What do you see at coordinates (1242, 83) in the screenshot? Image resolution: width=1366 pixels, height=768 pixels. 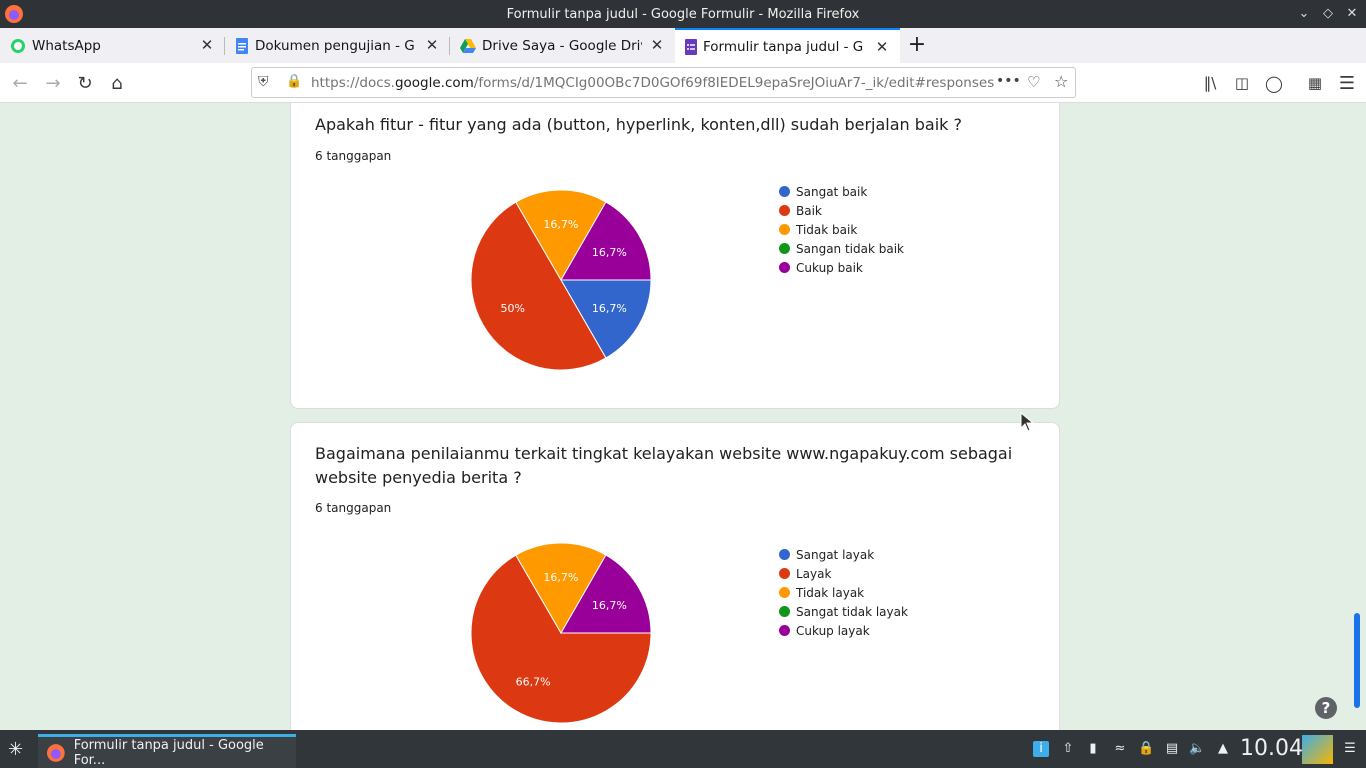 I see `sidebar-icon: ◫` at bounding box center [1242, 83].